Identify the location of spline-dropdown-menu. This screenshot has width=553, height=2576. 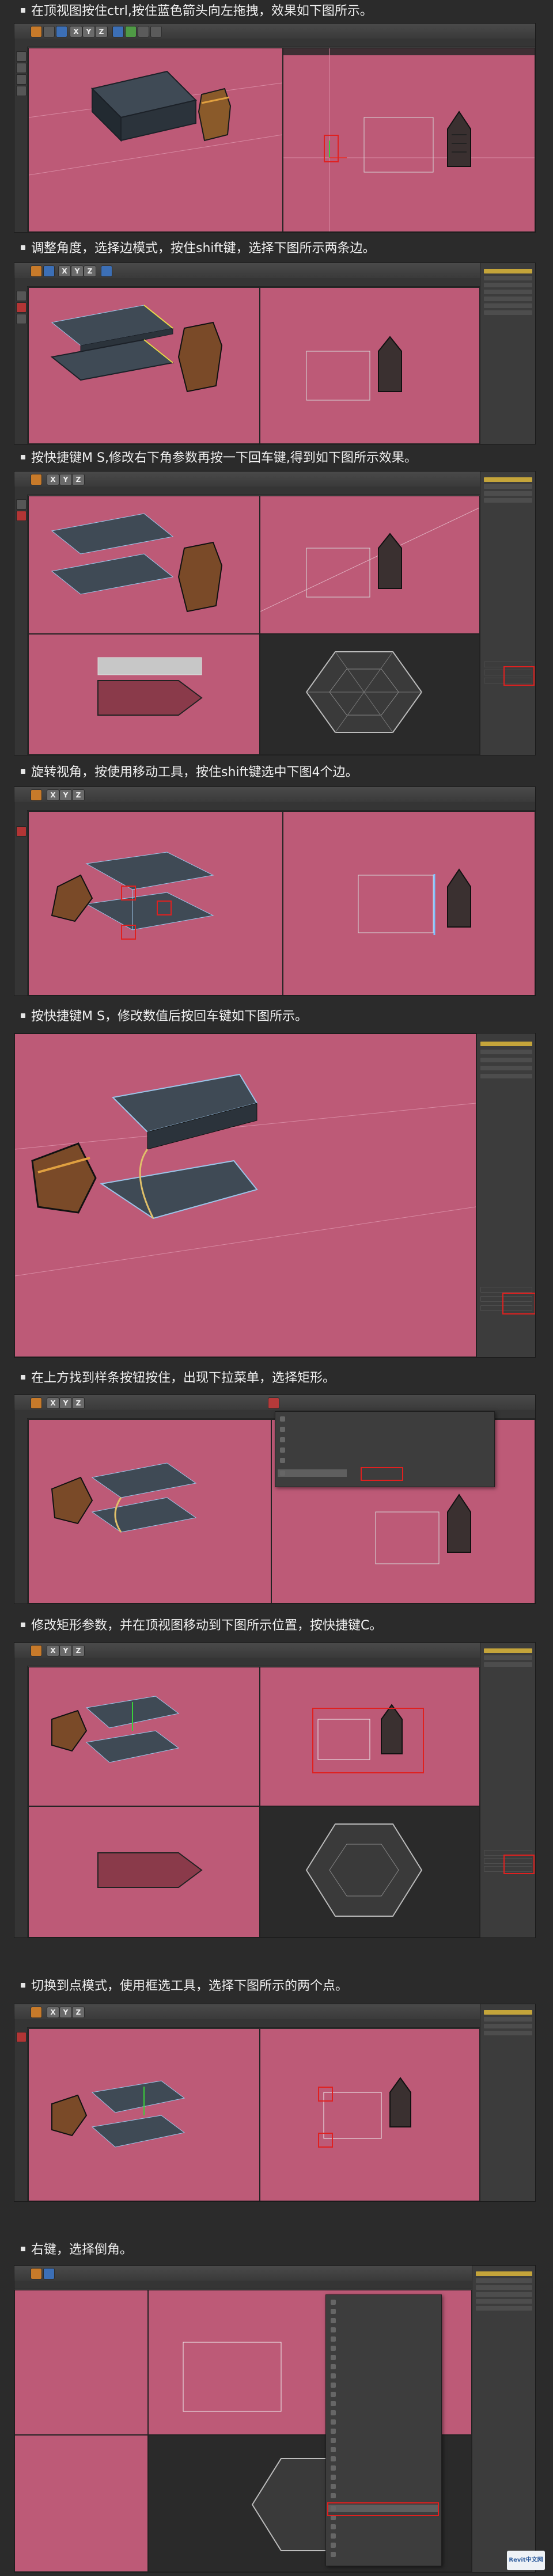
(385, 1449).